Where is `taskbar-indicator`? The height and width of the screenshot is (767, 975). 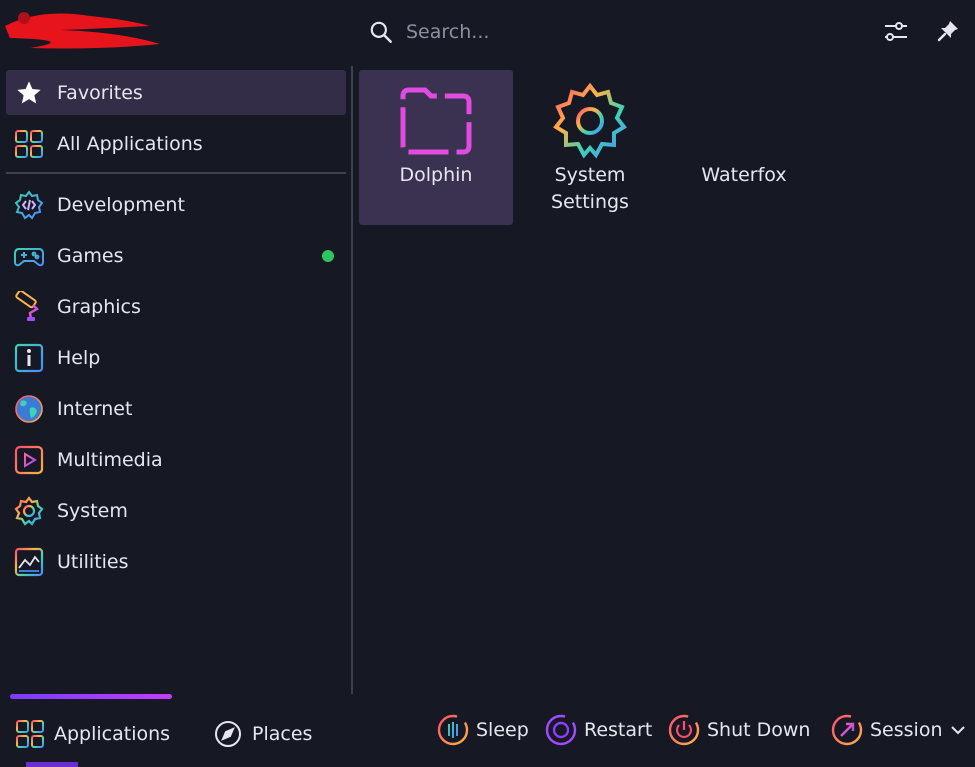
taskbar-indicator is located at coordinates (52, 764).